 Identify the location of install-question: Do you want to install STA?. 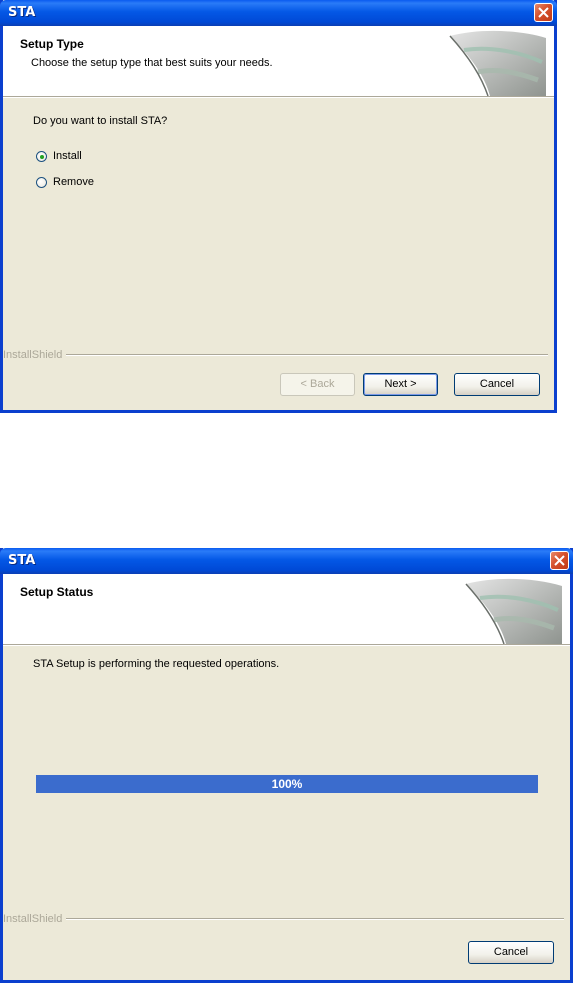
(100, 121).